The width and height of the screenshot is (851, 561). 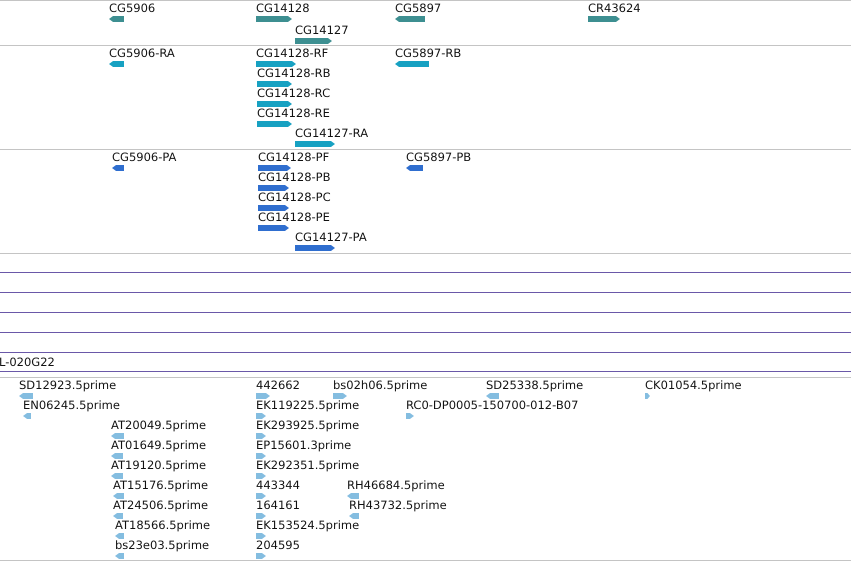 What do you see at coordinates (278, 545) in the screenshot?
I see `feature-label: 204595` at bounding box center [278, 545].